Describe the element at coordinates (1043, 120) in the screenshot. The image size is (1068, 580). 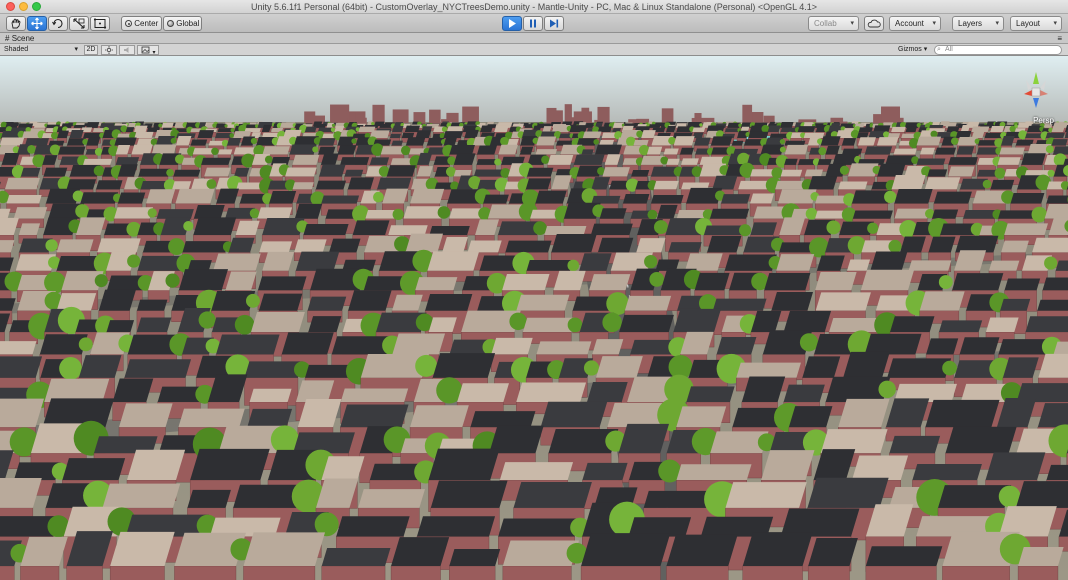
I see `projection-label: Persp` at that location.